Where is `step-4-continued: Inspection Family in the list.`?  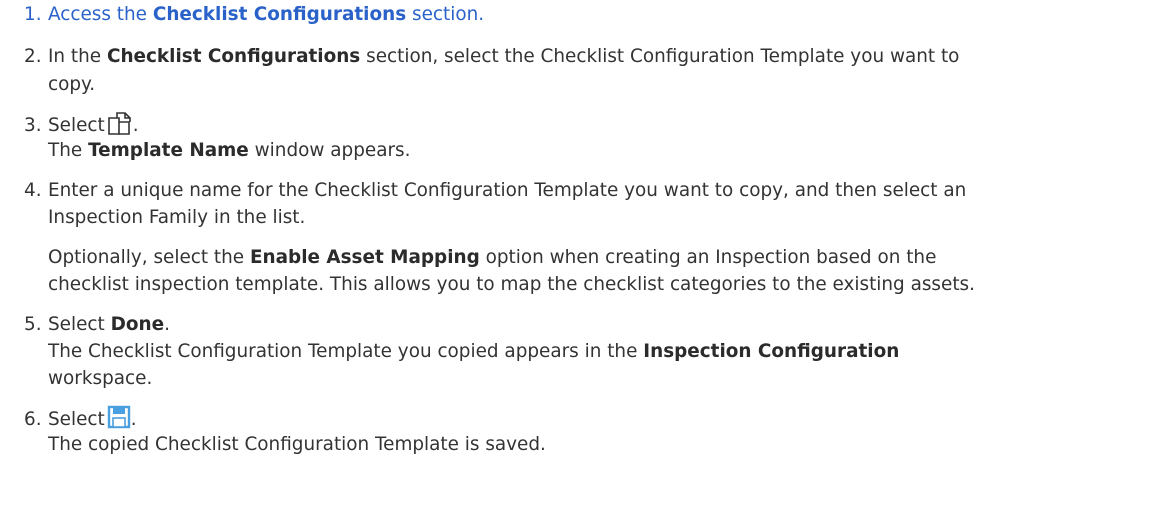
step-4-continued: Inspection Family in the list. is located at coordinates (177, 217).